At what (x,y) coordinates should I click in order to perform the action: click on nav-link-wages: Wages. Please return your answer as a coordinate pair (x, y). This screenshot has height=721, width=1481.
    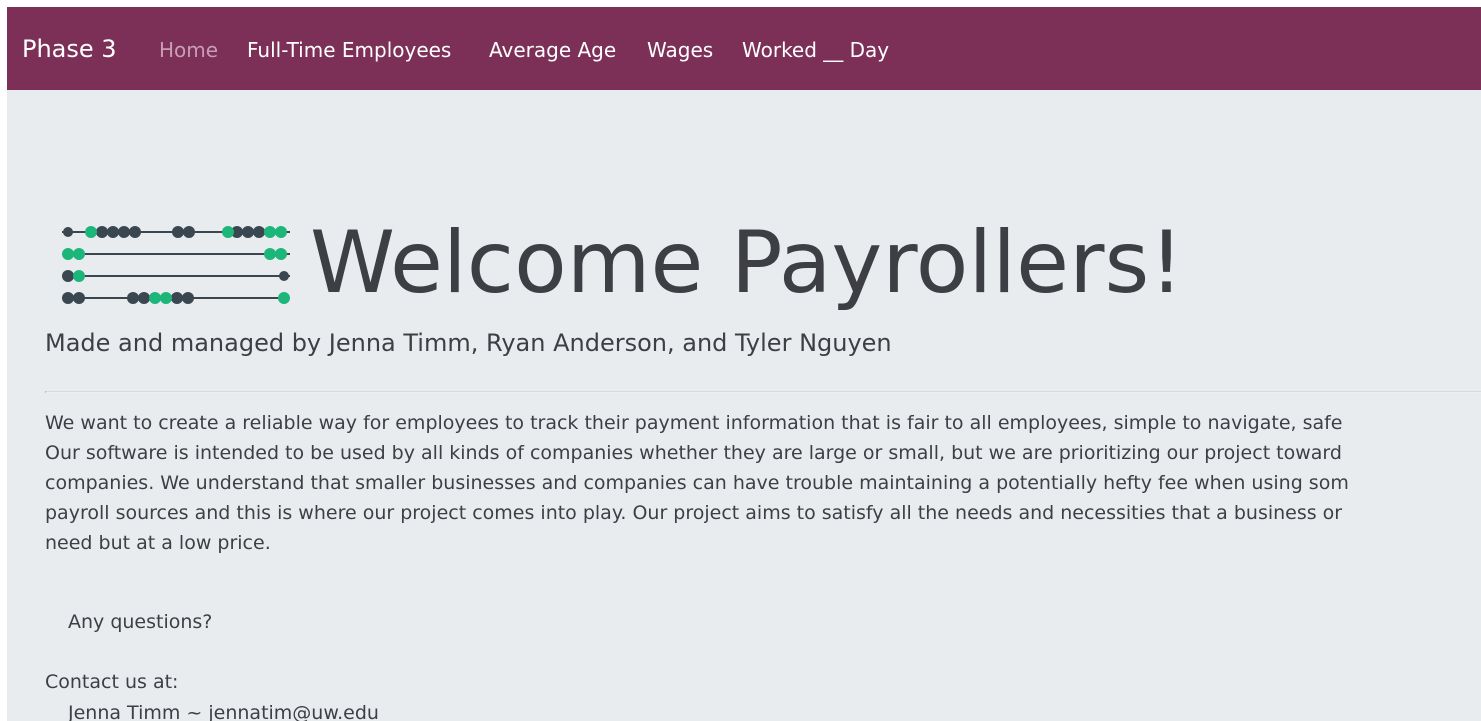
    Looking at the image, I should click on (680, 50).